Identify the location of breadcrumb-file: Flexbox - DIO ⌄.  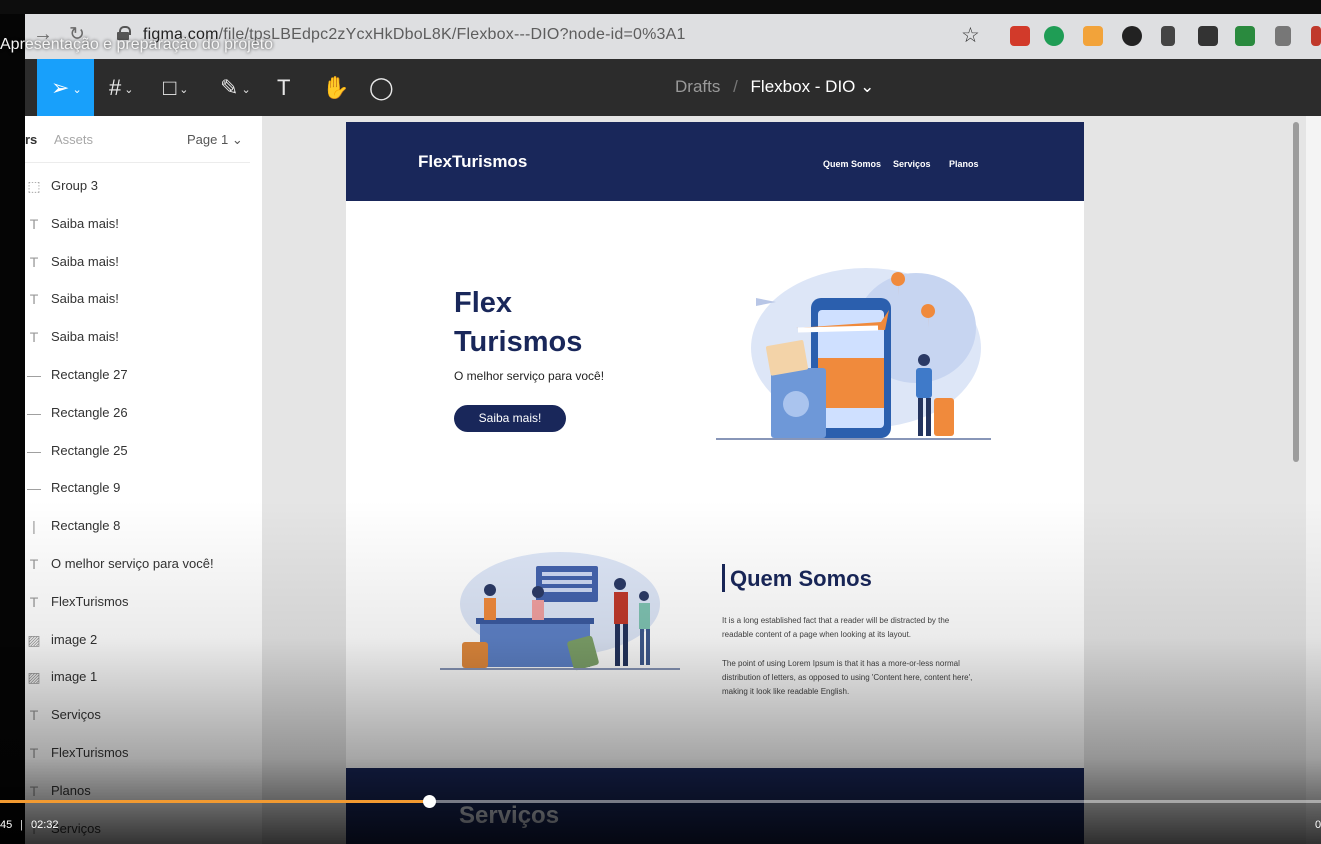
(813, 86).